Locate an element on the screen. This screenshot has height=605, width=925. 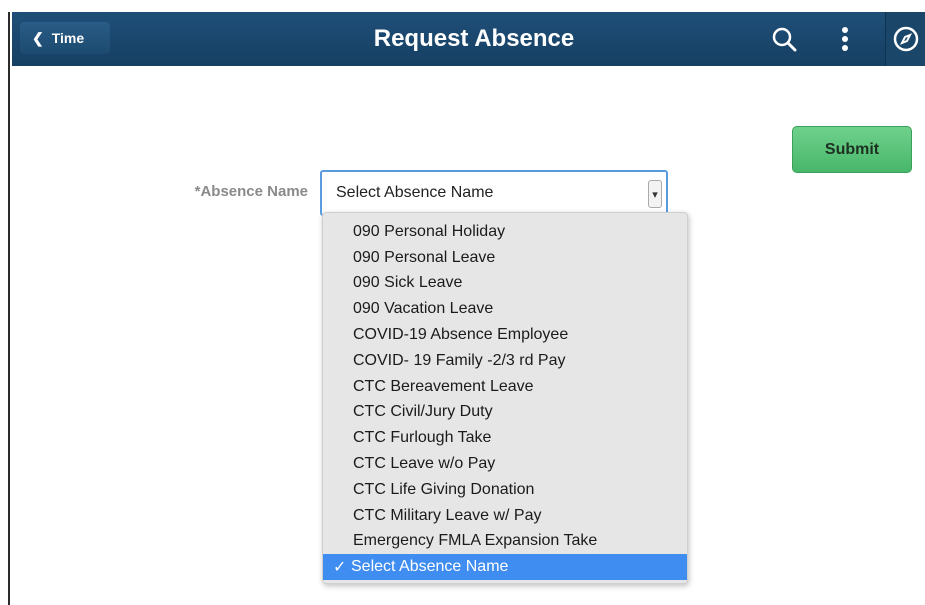
option-090-personal-holiday: 090 Personal Holiday is located at coordinates (505, 232).